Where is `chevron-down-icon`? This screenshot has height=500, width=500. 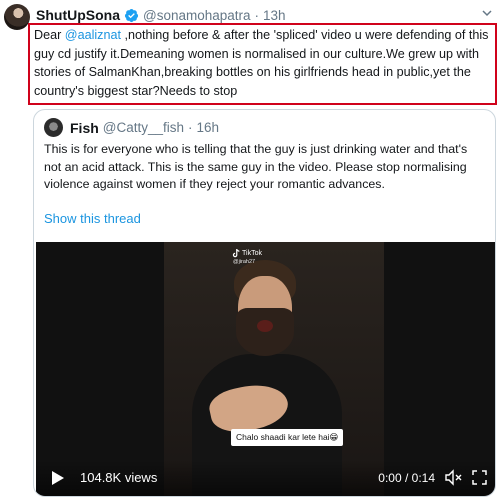 chevron-down-icon is located at coordinates (487, 13).